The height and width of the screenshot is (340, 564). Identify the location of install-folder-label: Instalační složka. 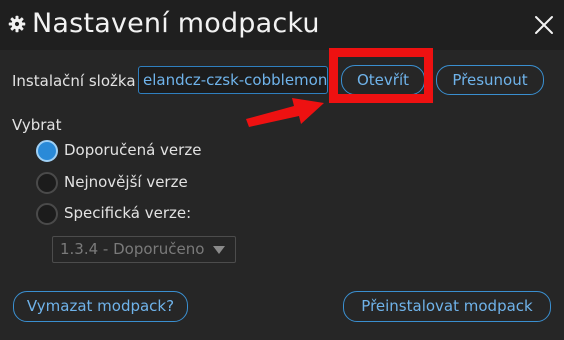
(74, 81).